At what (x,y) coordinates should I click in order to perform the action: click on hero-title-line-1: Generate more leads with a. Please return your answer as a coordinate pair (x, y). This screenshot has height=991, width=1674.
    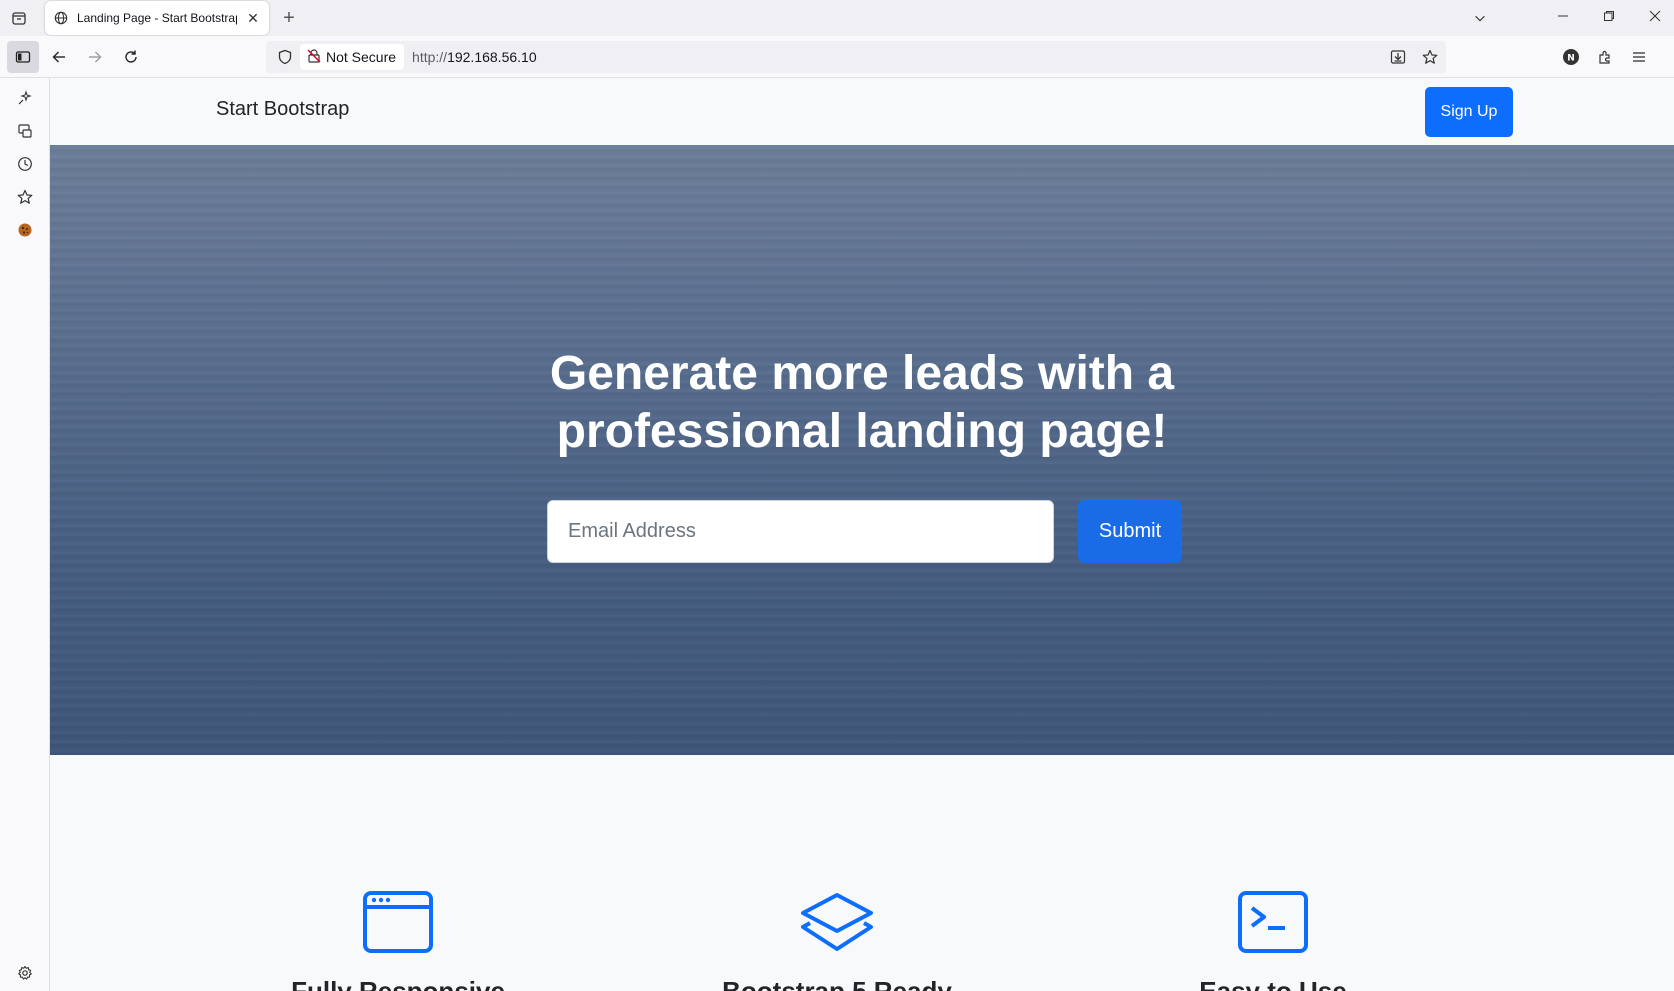
    Looking at the image, I should click on (862, 373).